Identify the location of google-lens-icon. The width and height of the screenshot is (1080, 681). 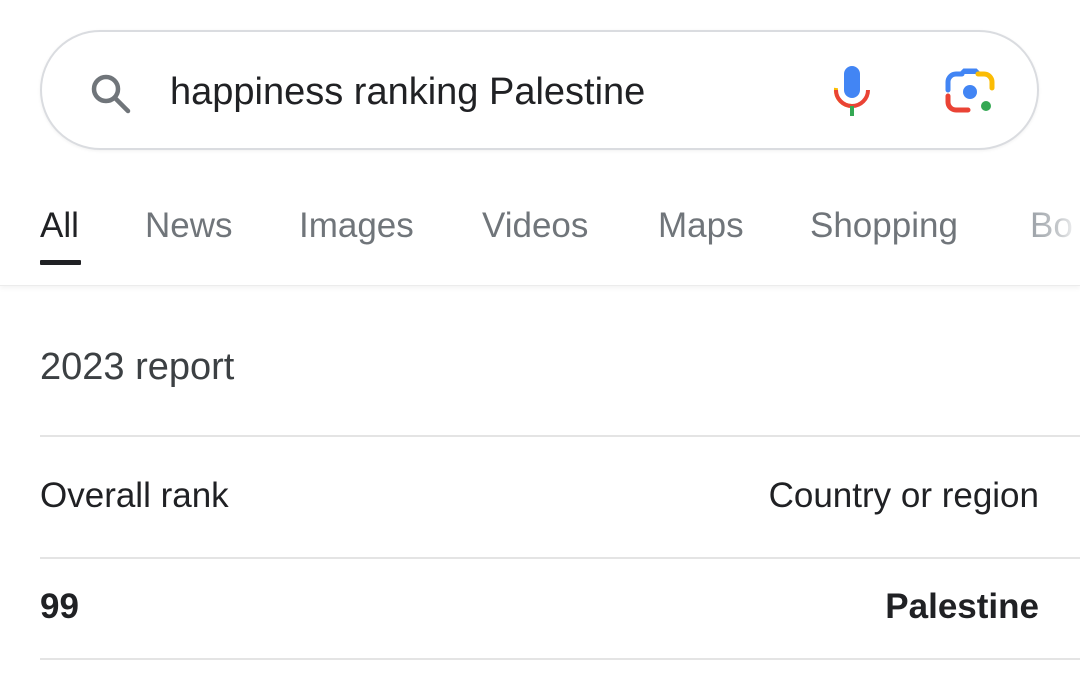
(970, 93).